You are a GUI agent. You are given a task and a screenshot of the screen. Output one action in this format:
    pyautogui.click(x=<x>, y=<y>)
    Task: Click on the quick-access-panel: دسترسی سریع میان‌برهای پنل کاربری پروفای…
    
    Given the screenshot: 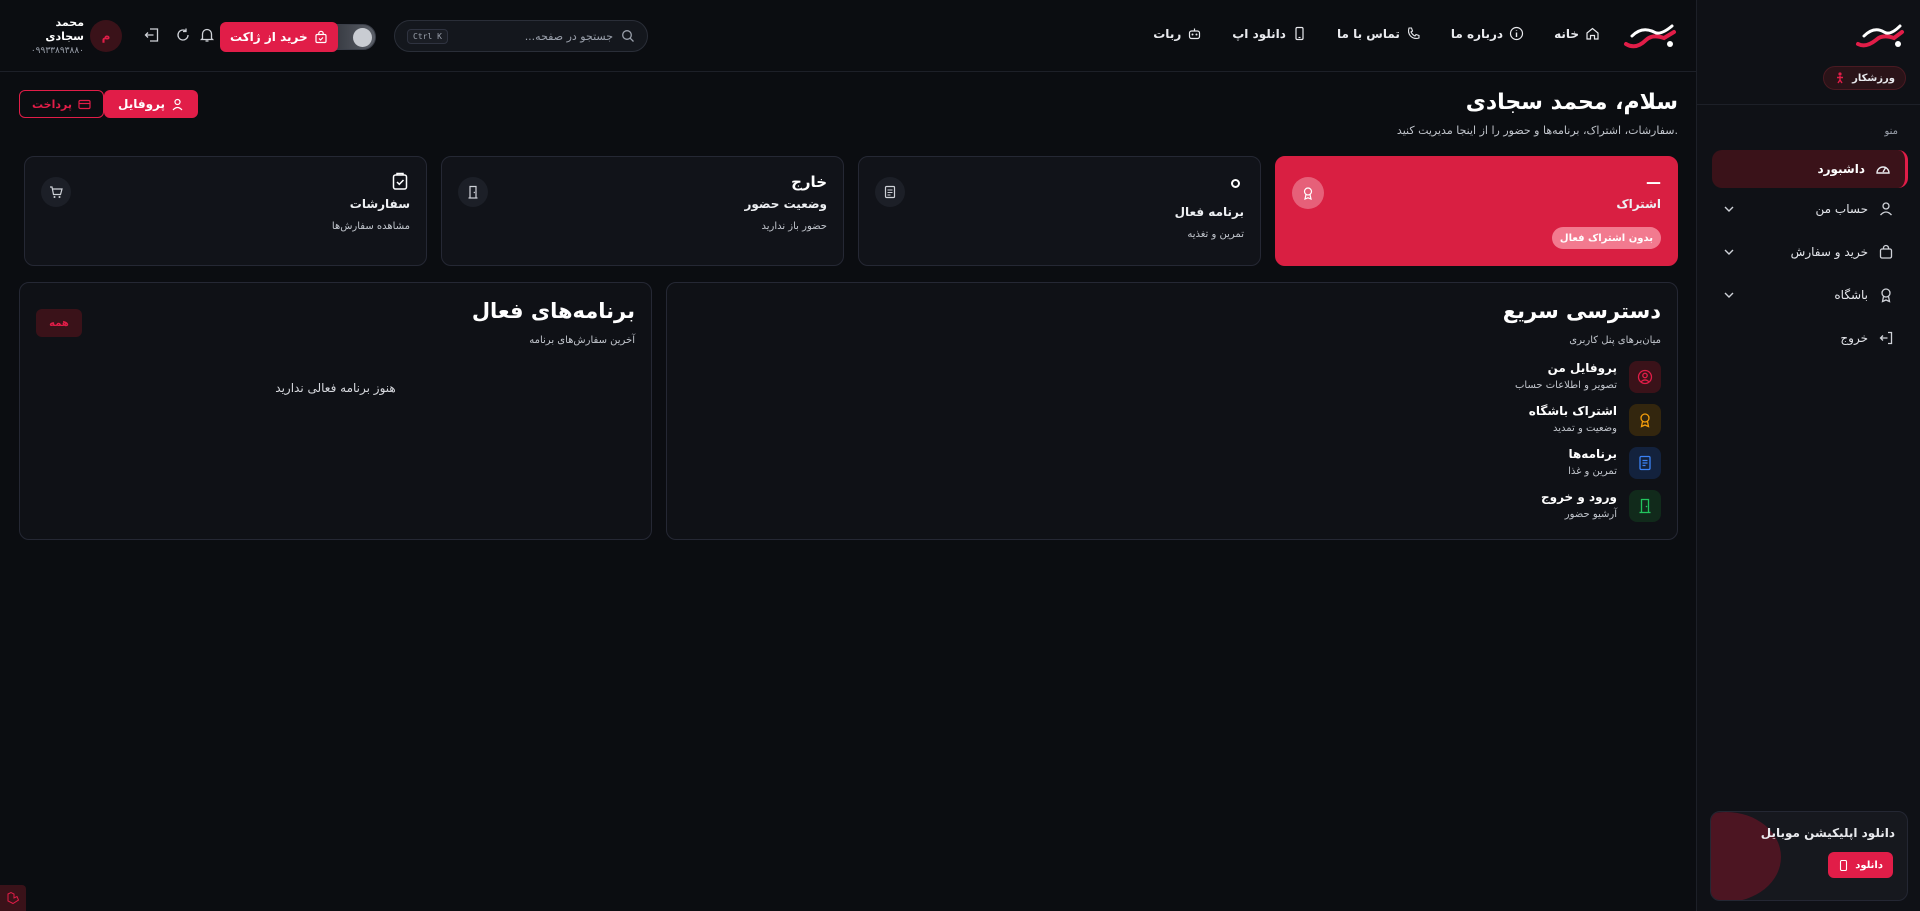 What is the action you would take?
    pyautogui.click(x=1172, y=411)
    